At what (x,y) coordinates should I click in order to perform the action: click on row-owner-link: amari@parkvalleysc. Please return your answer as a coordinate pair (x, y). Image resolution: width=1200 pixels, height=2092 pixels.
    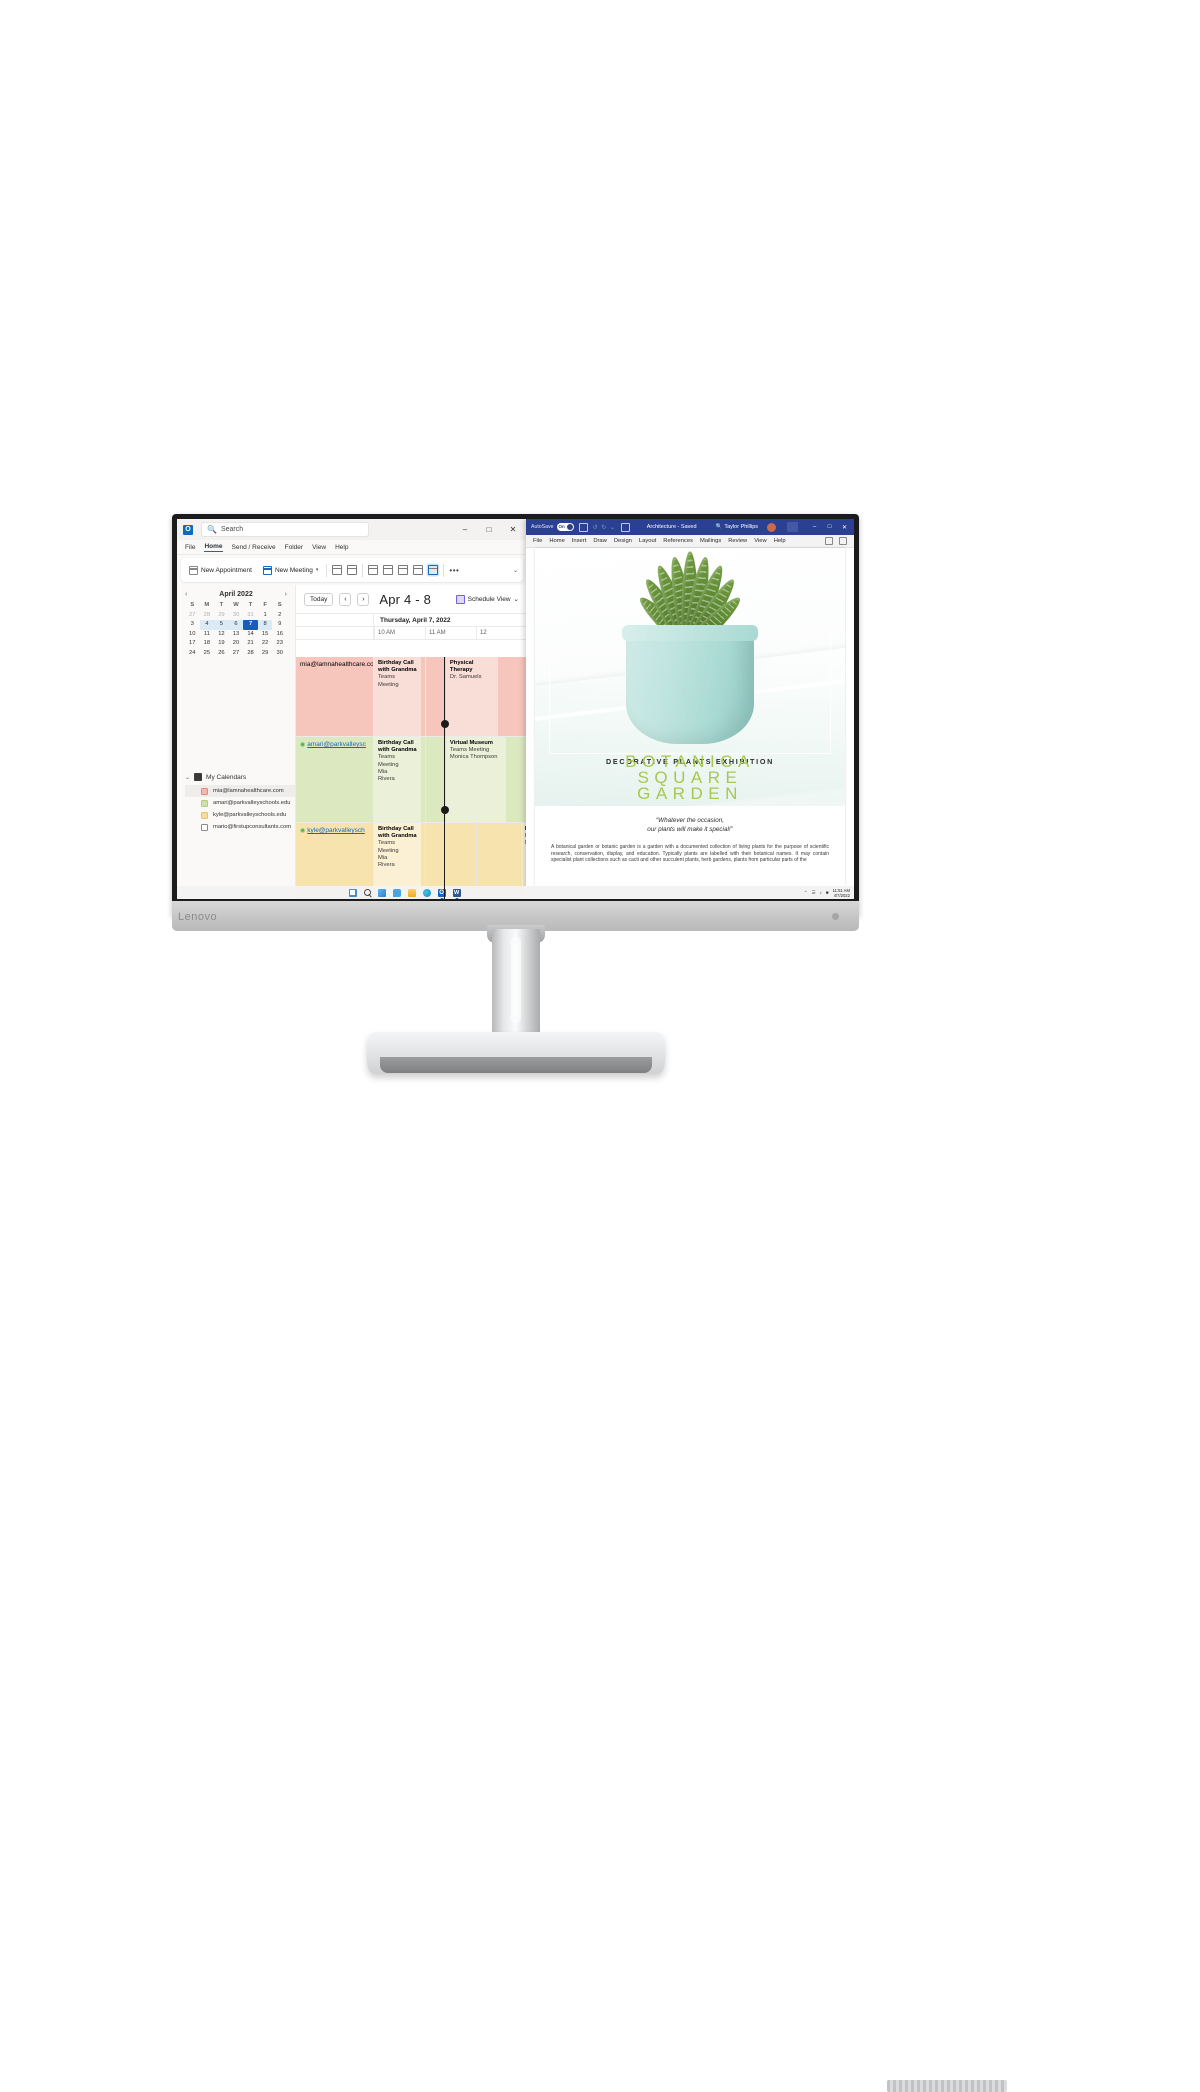
    Looking at the image, I should click on (336, 744).